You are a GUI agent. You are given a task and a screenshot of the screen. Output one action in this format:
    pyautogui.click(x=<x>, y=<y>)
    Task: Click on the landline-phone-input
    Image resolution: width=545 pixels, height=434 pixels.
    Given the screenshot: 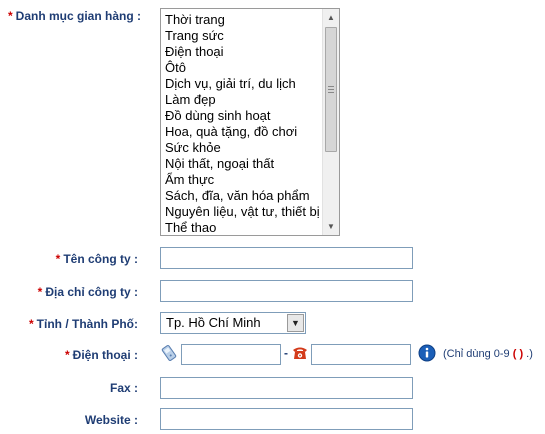 What is the action you would take?
    pyautogui.click(x=361, y=354)
    